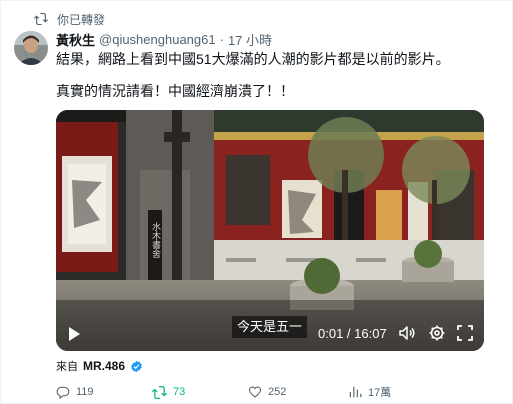 The height and width of the screenshot is (404, 513). Describe the element at coordinates (352, 333) in the screenshot. I see `video-time: 0:01 / 16:07` at that location.